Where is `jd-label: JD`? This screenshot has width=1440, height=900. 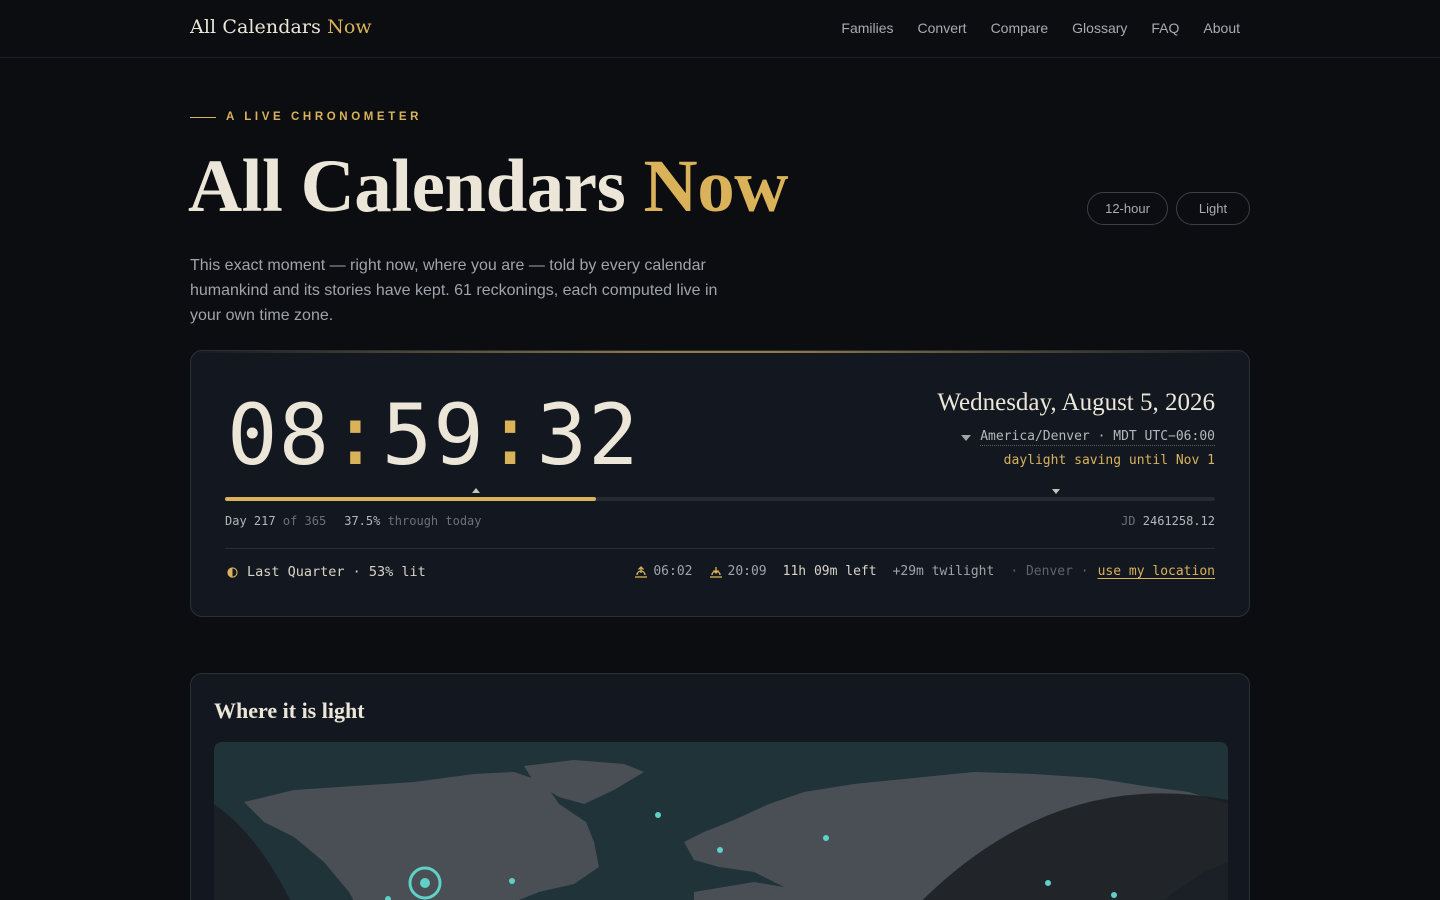 jd-label: JD is located at coordinates (1128, 521).